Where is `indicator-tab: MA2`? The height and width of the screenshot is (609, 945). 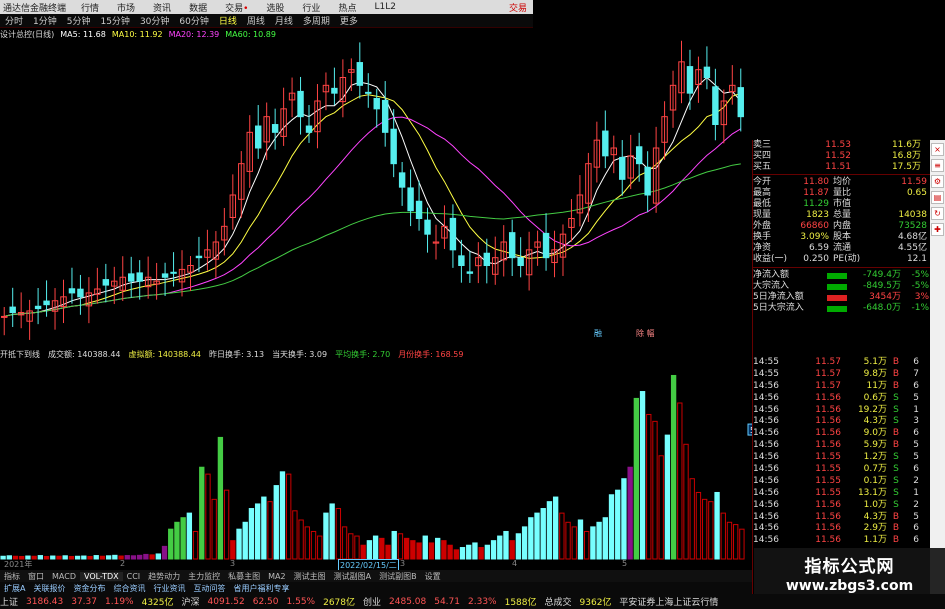
indicator-tab: MA2 is located at coordinates (276, 576).